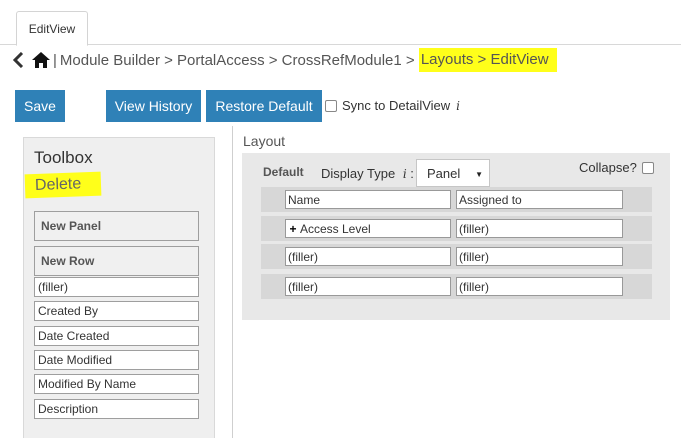 This screenshot has height=438, width=681. I want to click on toolbox-title: Toolbox, so click(63, 157).